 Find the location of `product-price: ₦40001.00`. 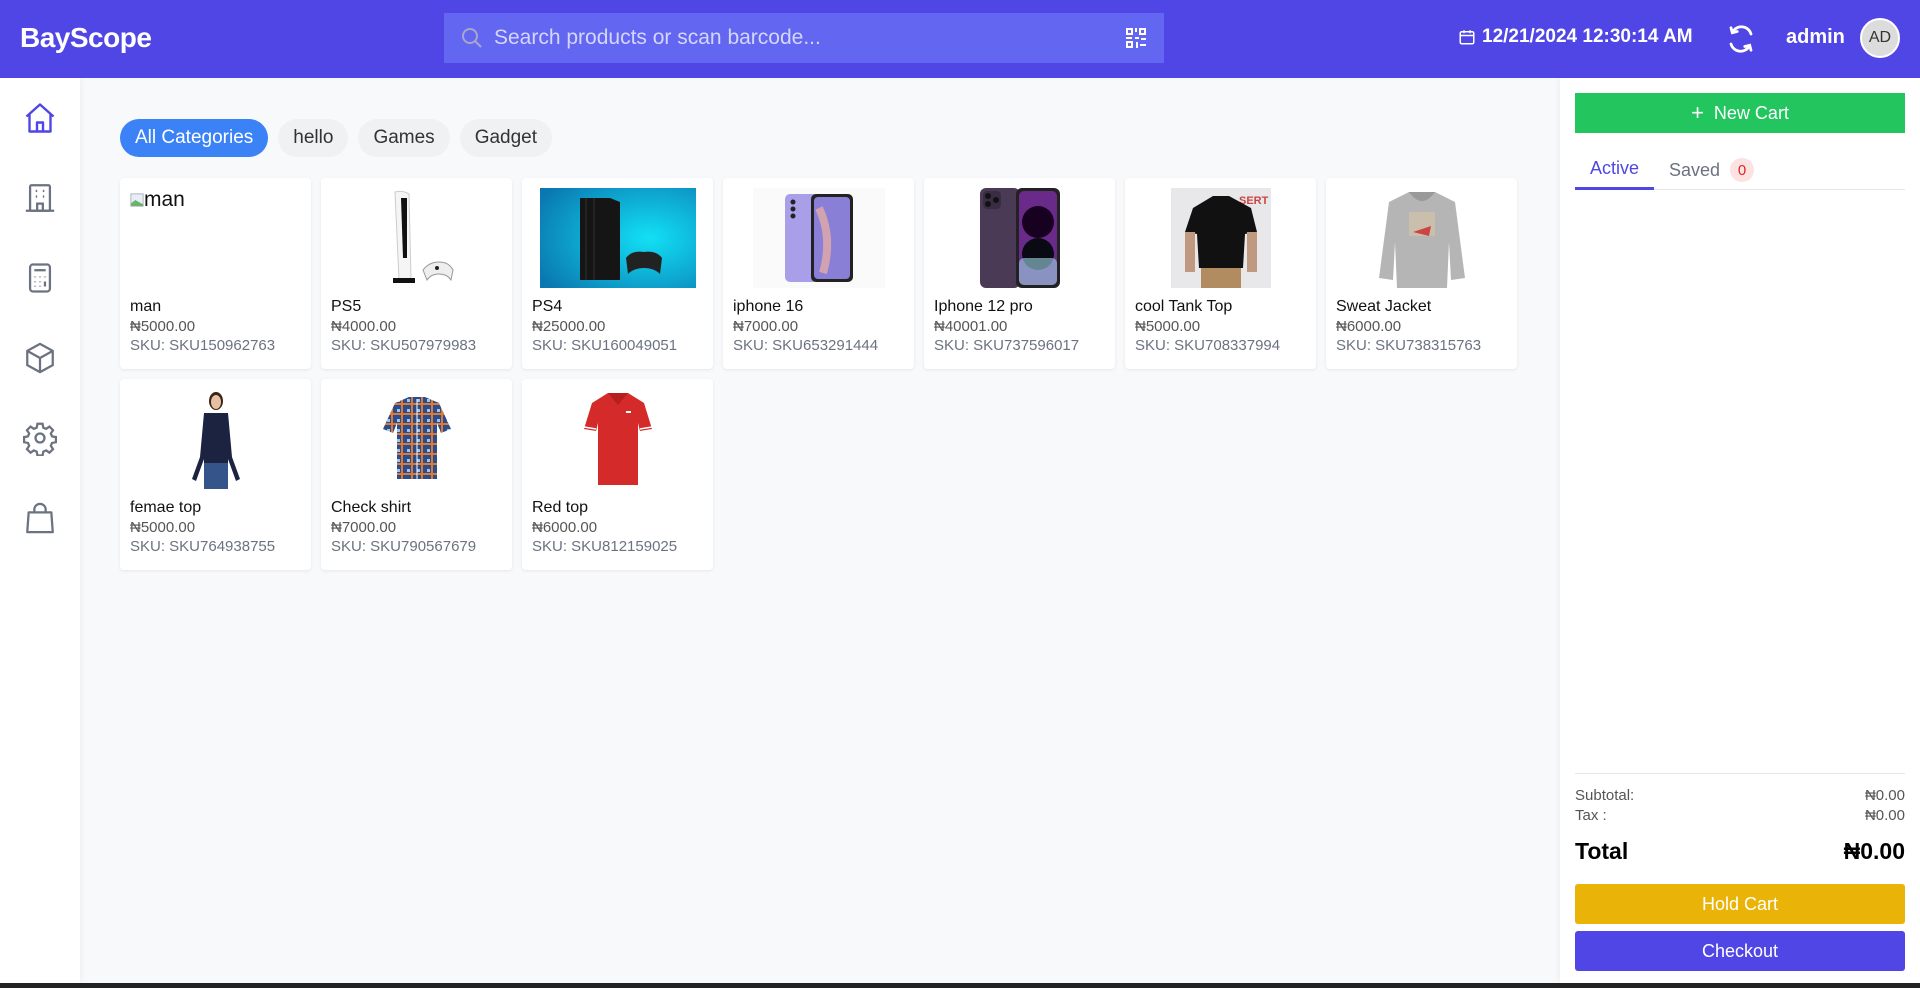

product-price: ₦40001.00 is located at coordinates (971, 326).